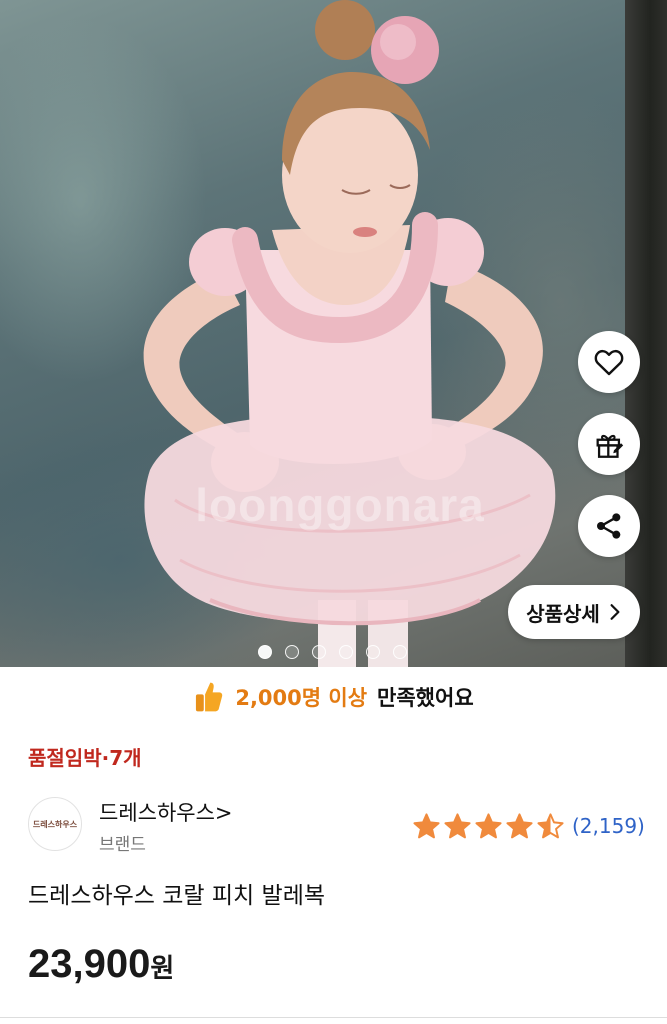  I want to click on review-count-link: (2,159), so click(608, 826).